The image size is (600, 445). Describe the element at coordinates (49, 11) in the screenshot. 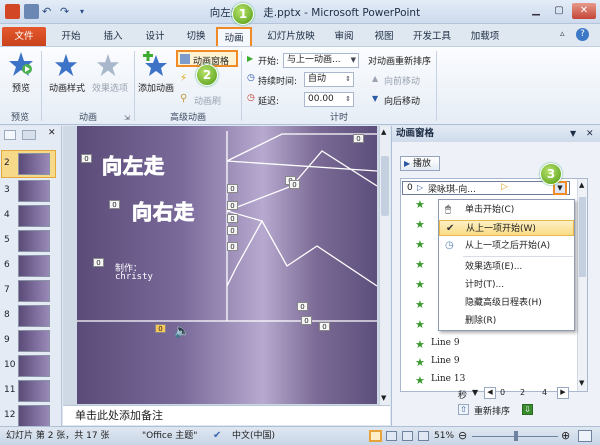

I see `undo-icon: ↶` at that location.